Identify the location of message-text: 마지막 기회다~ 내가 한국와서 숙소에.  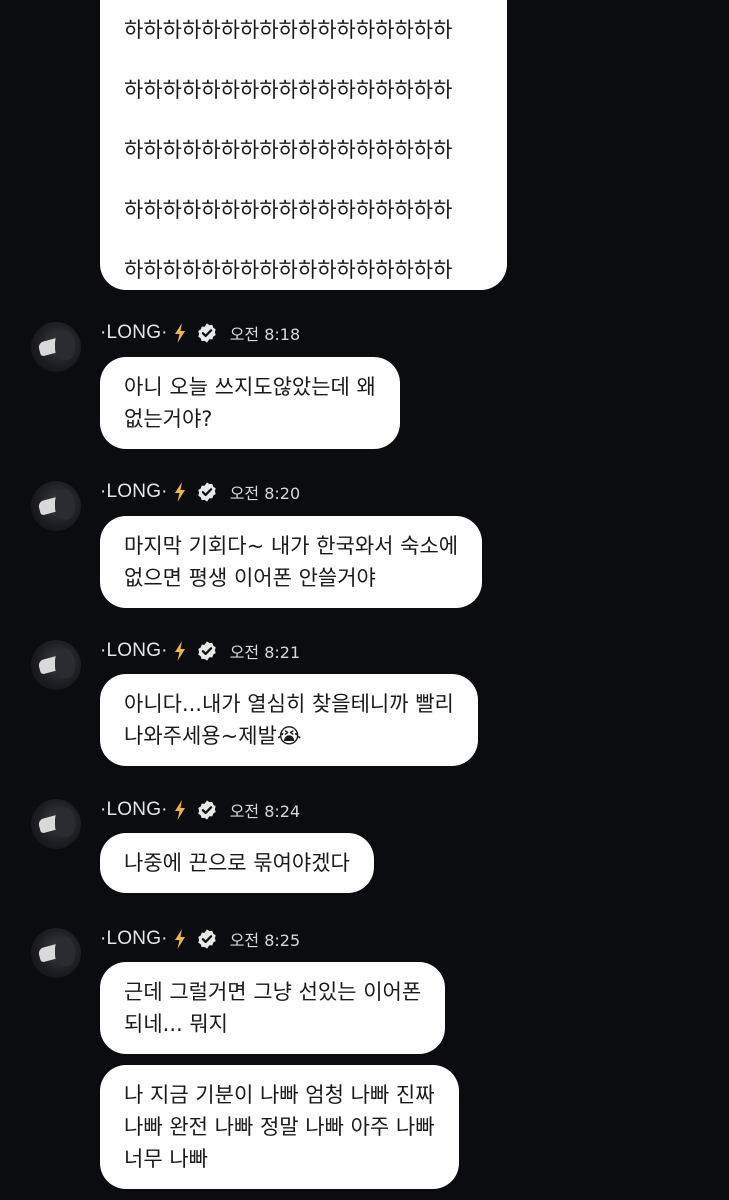
(291, 546).